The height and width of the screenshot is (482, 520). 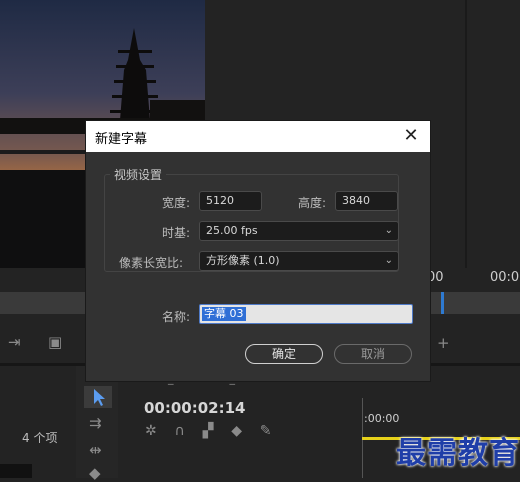 I want to click on selection-tool-icon, so click(x=98, y=397).